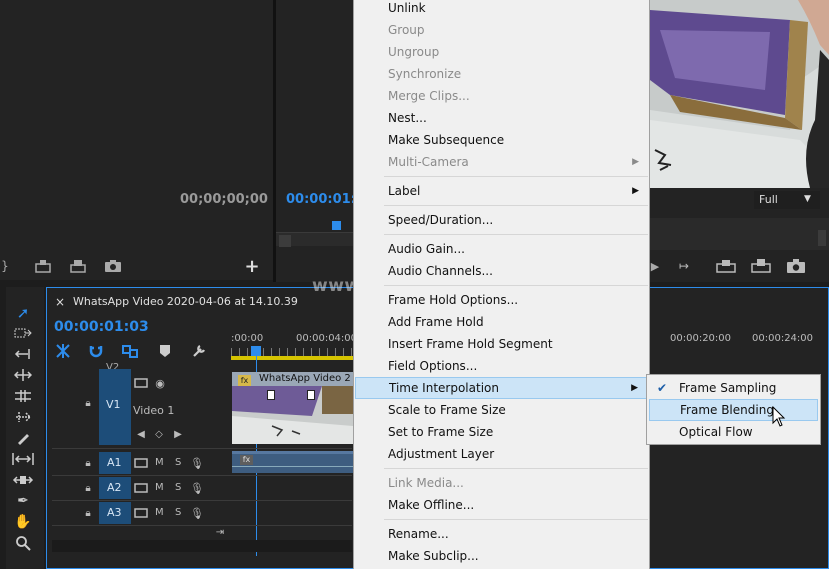 The image size is (829, 569). Describe the element at coordinates (23, 375) in the screenshot. I see `rolling-edit-tool-icon` at that location.